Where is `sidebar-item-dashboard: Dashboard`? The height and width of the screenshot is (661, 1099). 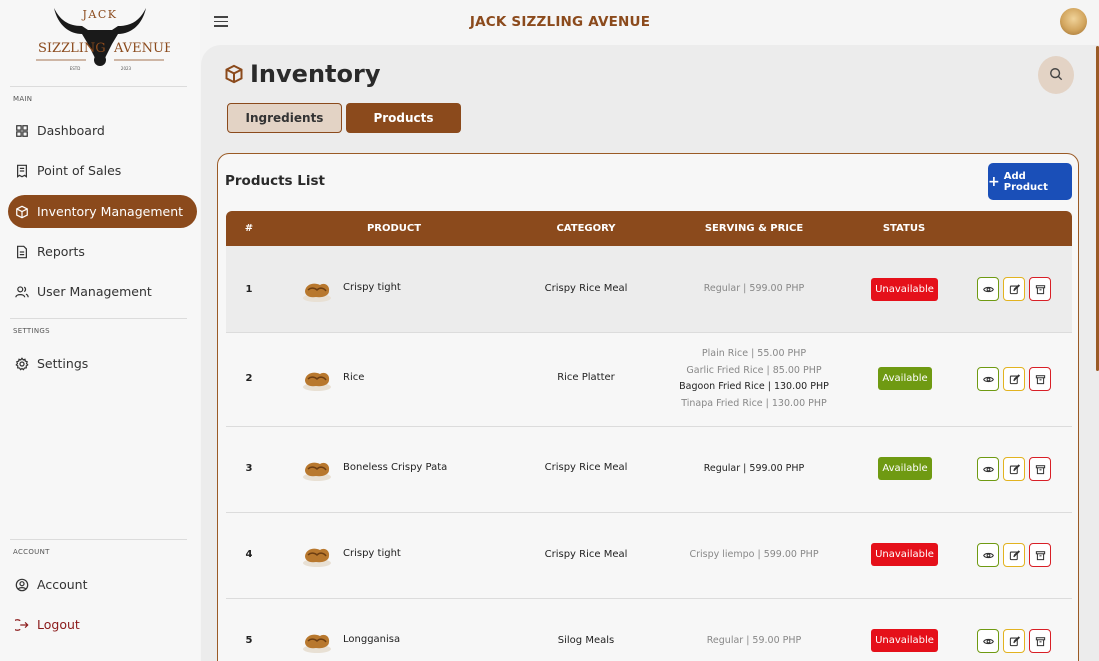 sidebar-item-dashboard: Dashboard is located at coordinates (102, 130).